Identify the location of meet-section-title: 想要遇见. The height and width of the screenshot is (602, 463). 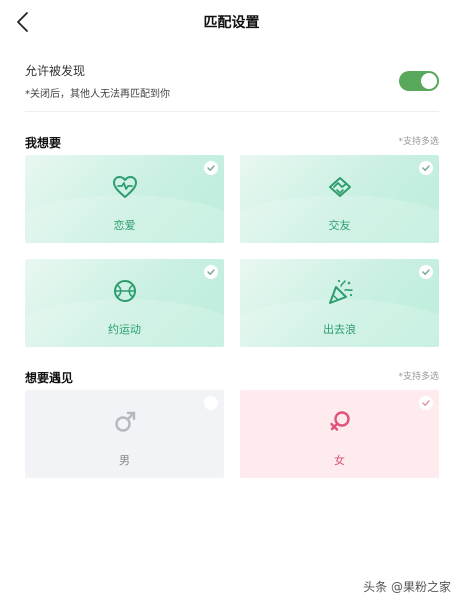
(49, 378).